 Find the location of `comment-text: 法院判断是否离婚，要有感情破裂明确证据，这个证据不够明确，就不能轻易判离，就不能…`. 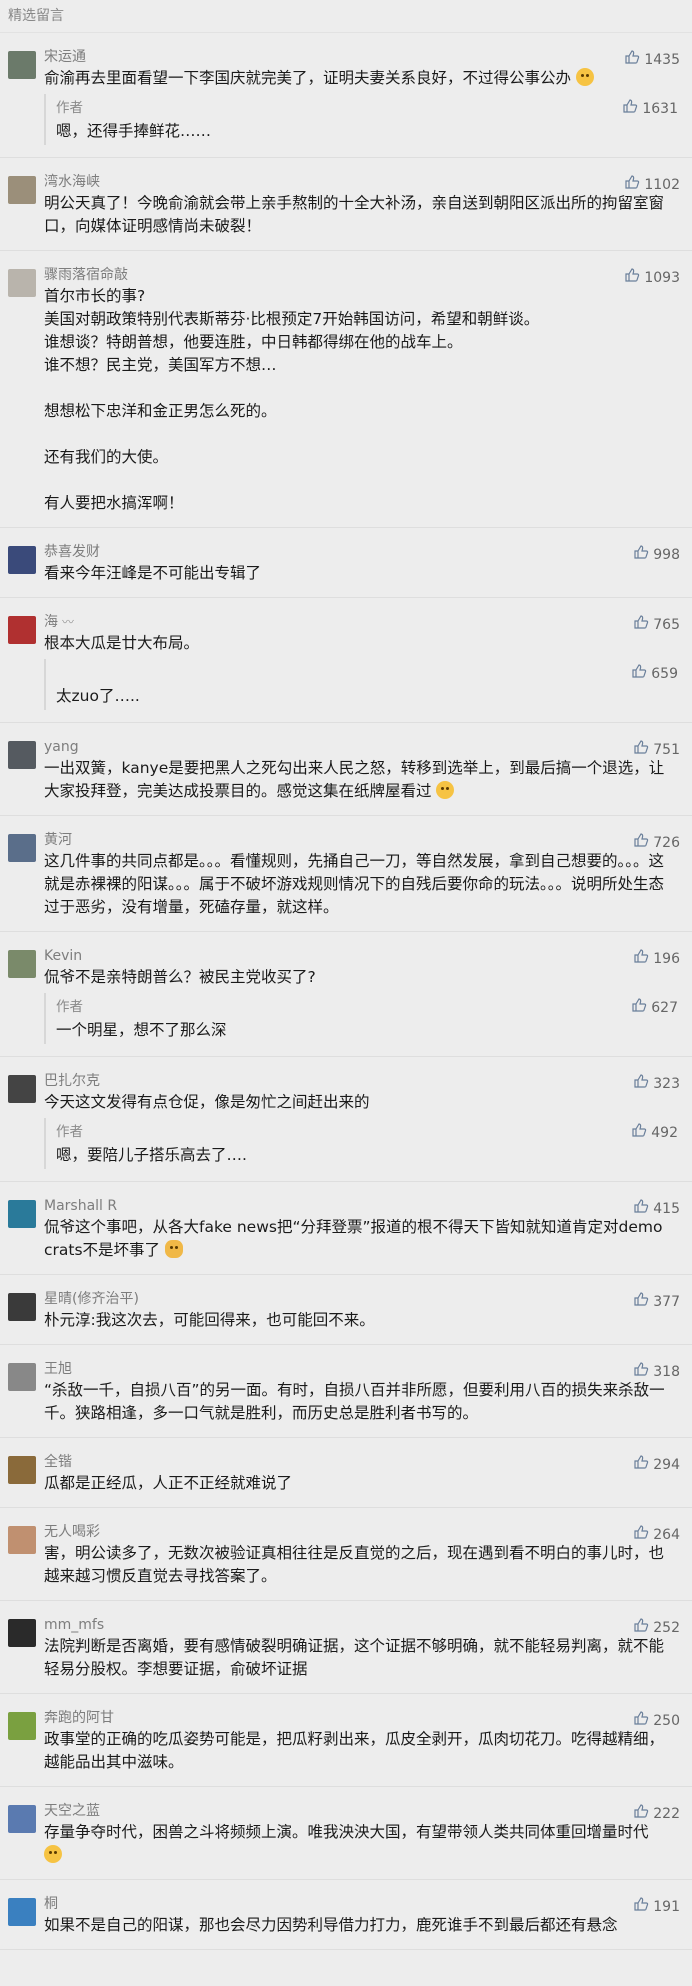

comment-text: 法院判断是否离婚，要有感情破裂明确证据，这个证据不够明确，就不能轻易判离，就不能… is located at coordinates (354, 1657).